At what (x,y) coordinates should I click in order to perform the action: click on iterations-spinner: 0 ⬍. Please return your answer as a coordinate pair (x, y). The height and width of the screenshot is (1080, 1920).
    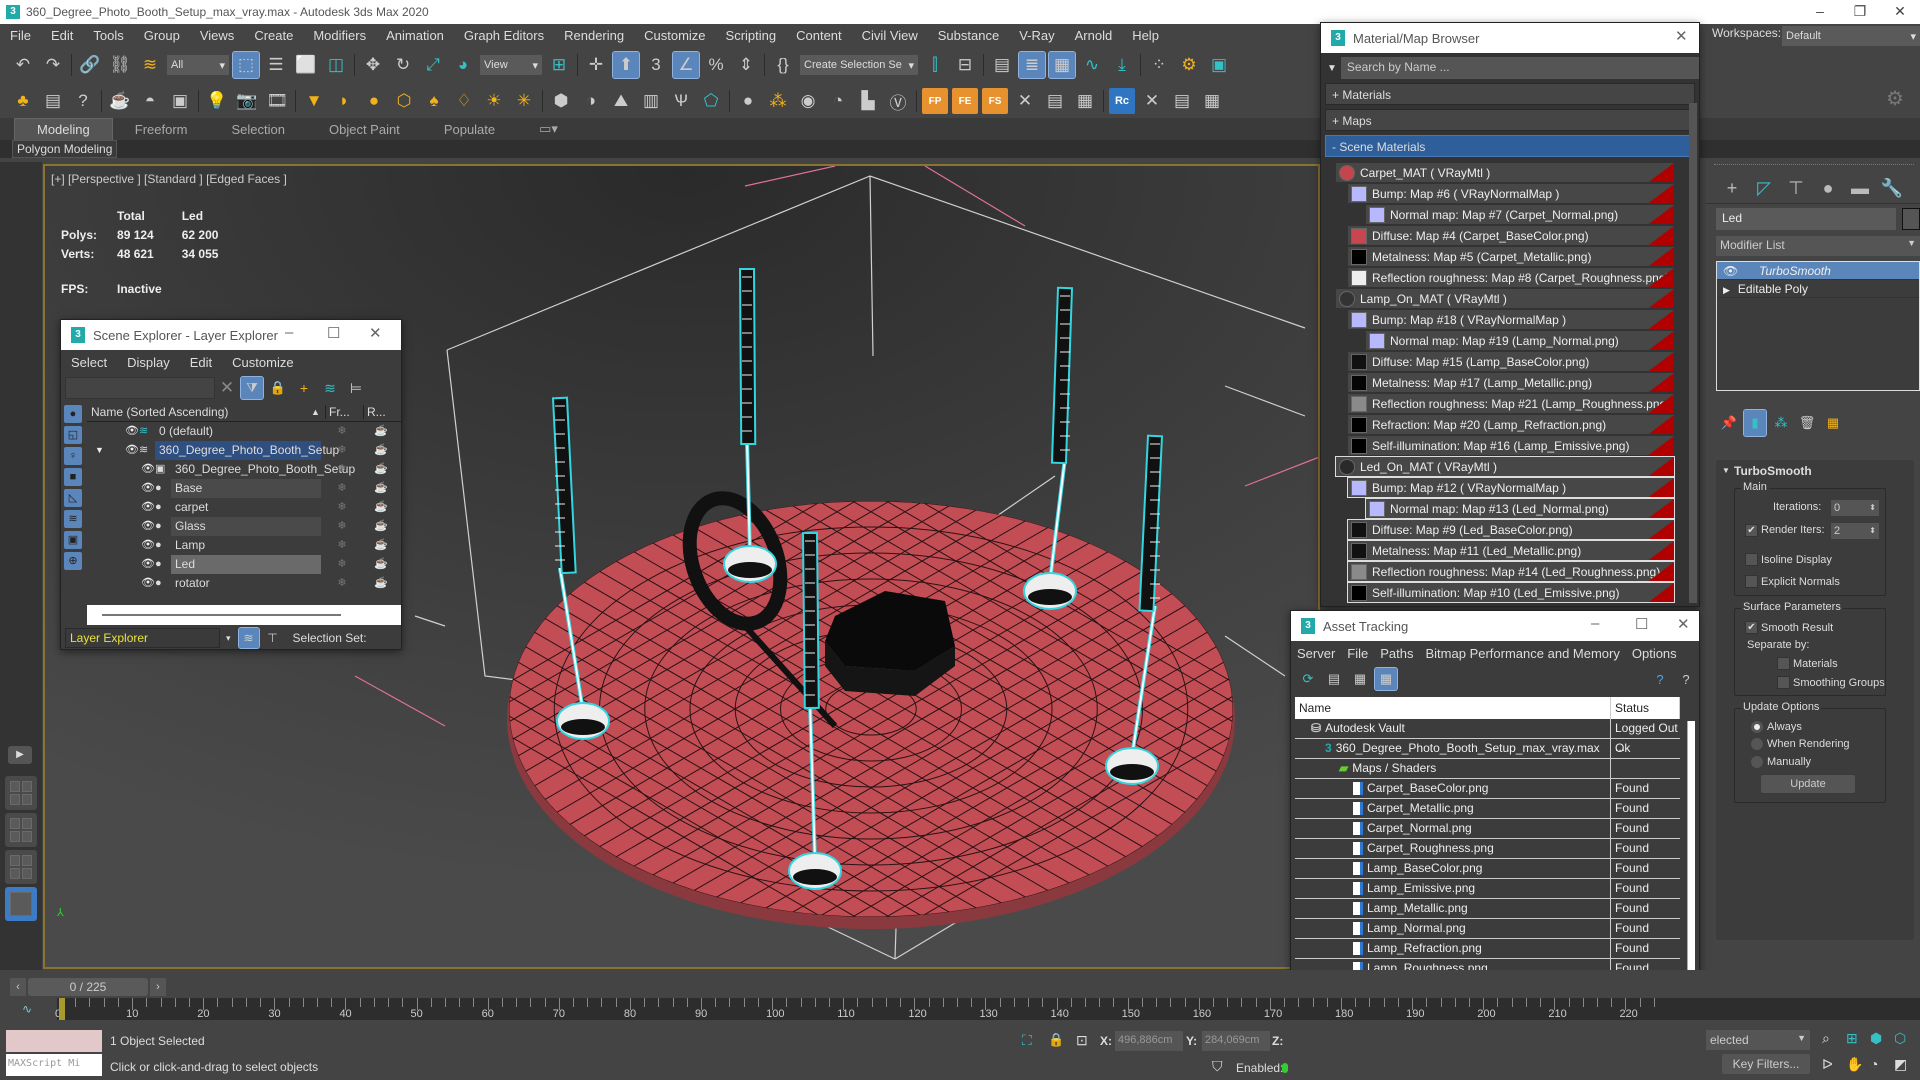
    Looking at the image, I should click on (1855, 508).